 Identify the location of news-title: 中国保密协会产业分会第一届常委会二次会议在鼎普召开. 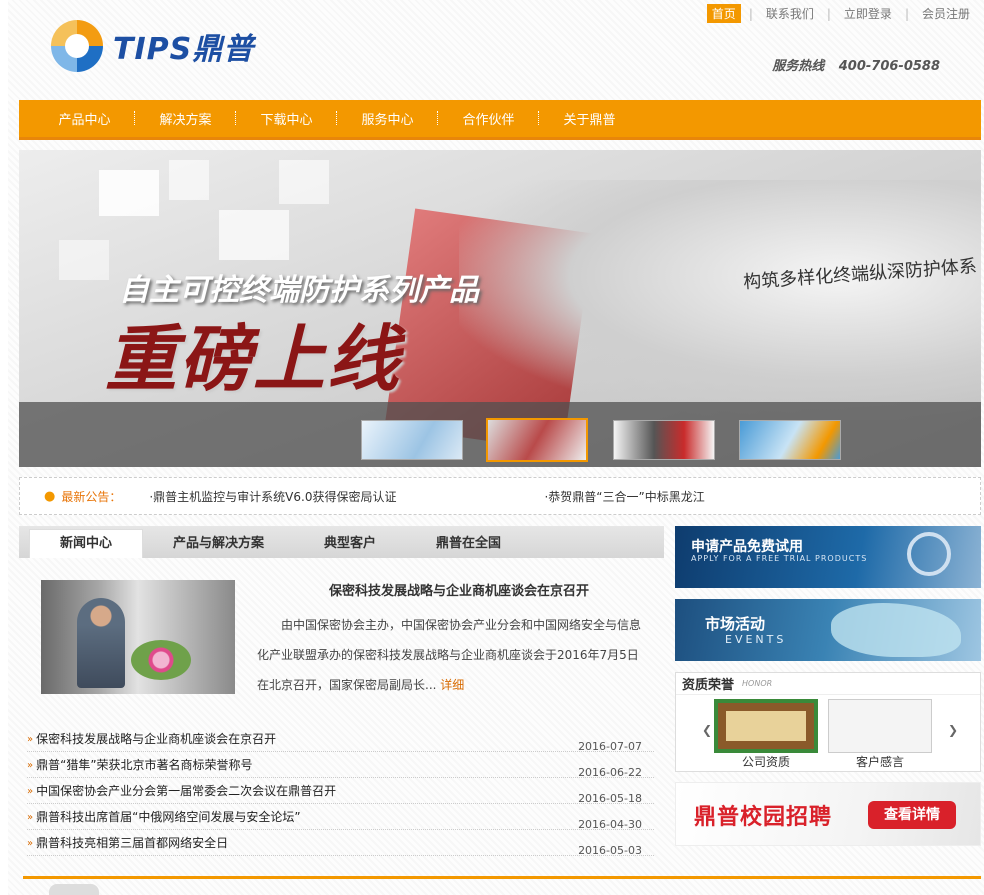
(186, 792).